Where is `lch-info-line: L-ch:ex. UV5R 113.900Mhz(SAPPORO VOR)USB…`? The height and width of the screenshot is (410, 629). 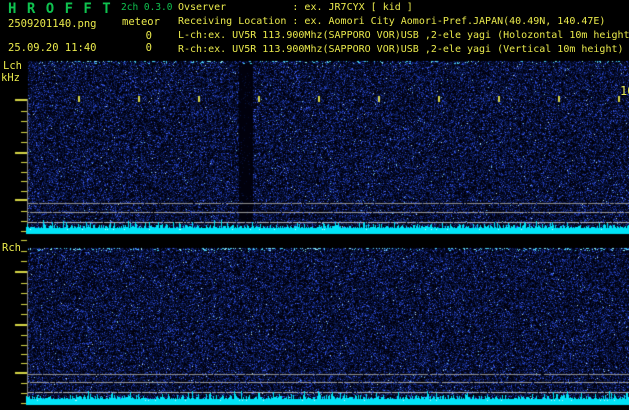 lch-info-line: L-ch:ex. UV5R 113.900Mhz(SAPPORO VOR)USB… is located at coordinates (403, 35).